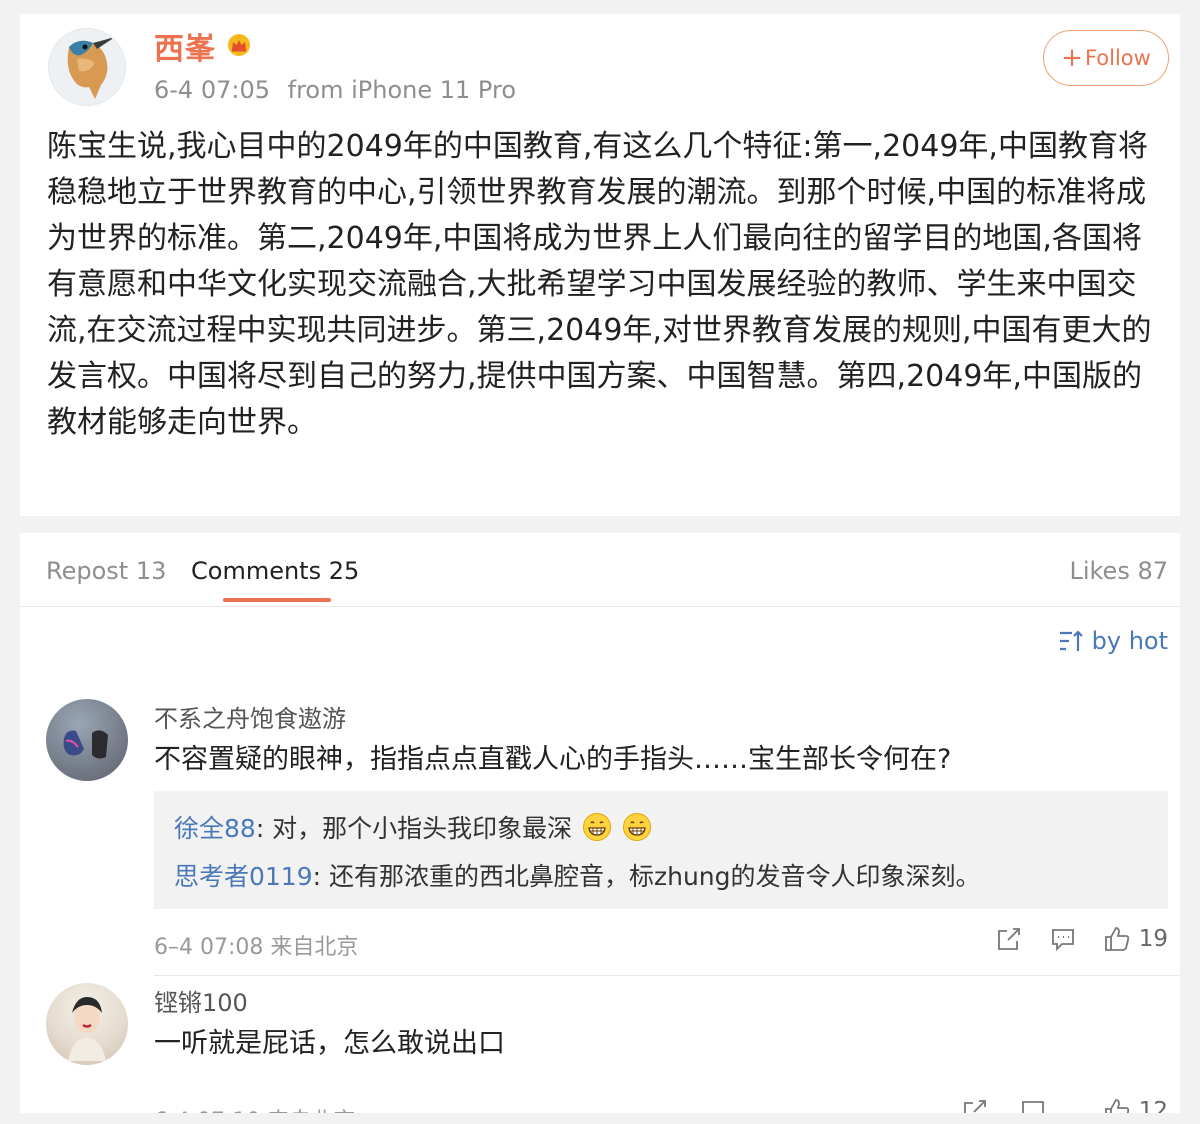  What do you see at coordinates (254, 1108) in the screenshot?
I see `comment-time: 6-4 07:10 来自北京` at bounding box center [254, 1108].